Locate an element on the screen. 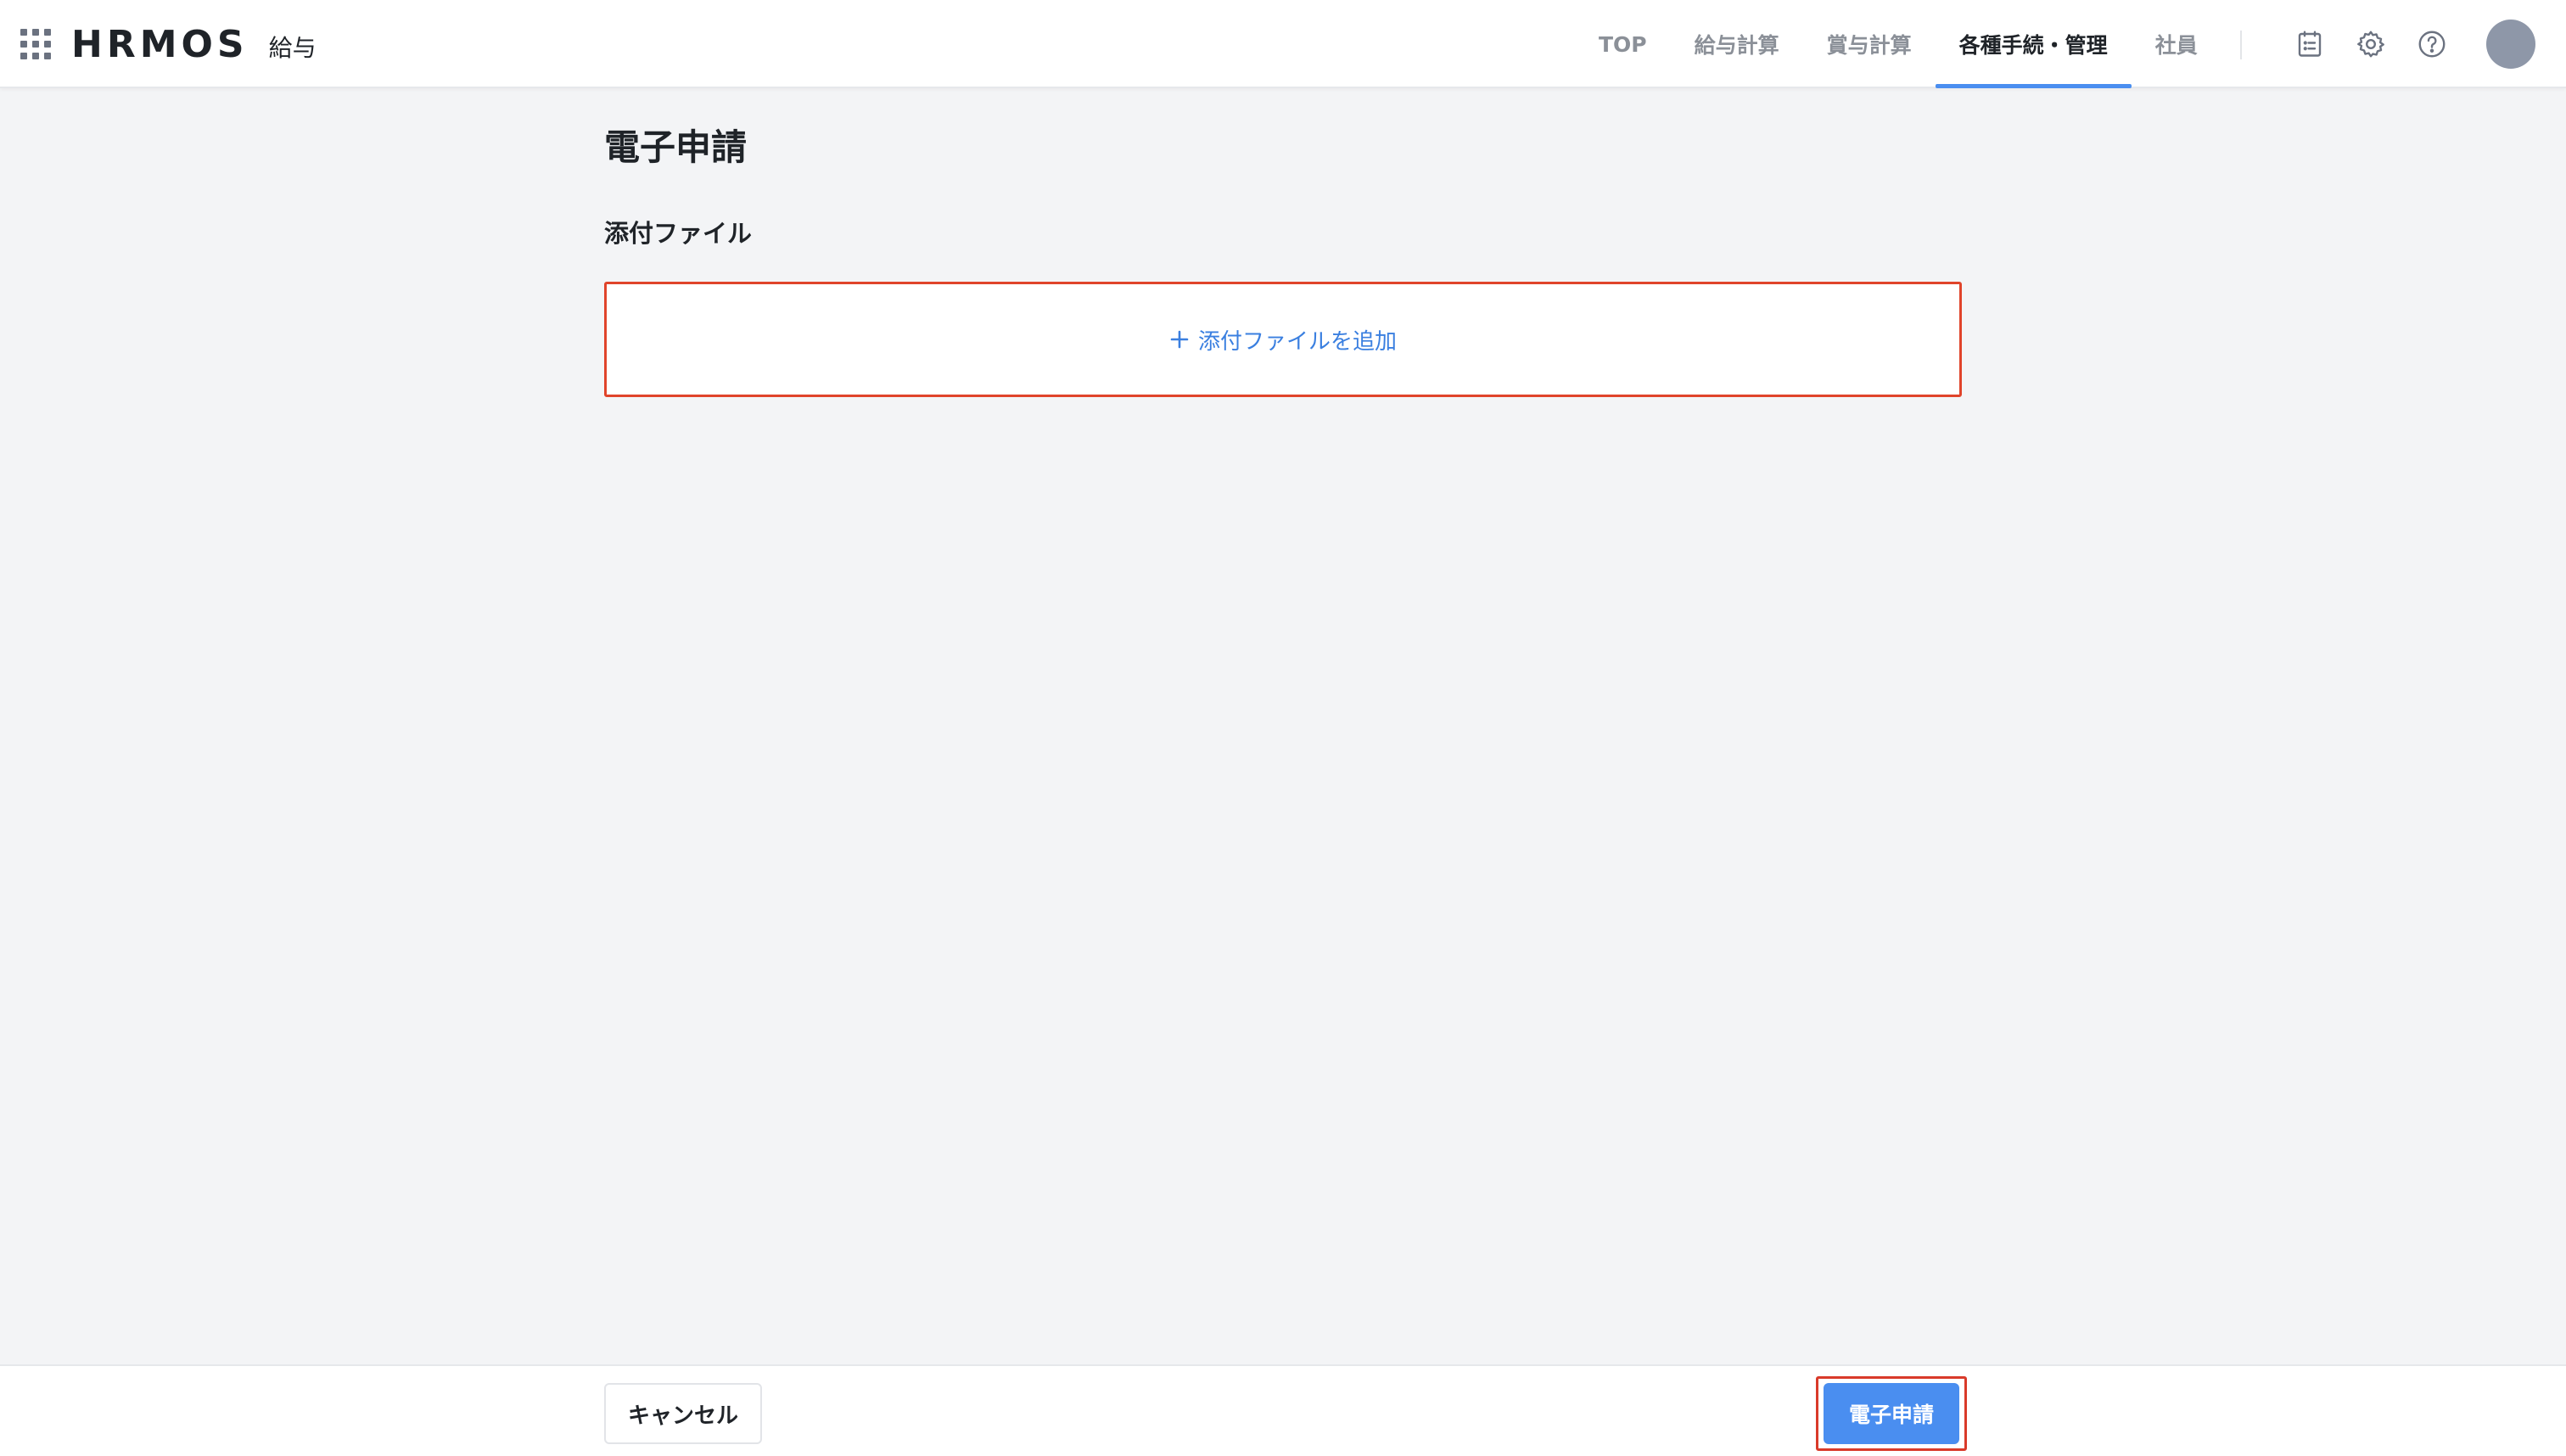 The width and height of the screenshot is (2566, 1456). plus-icon is located at coordinates (1179, 339).